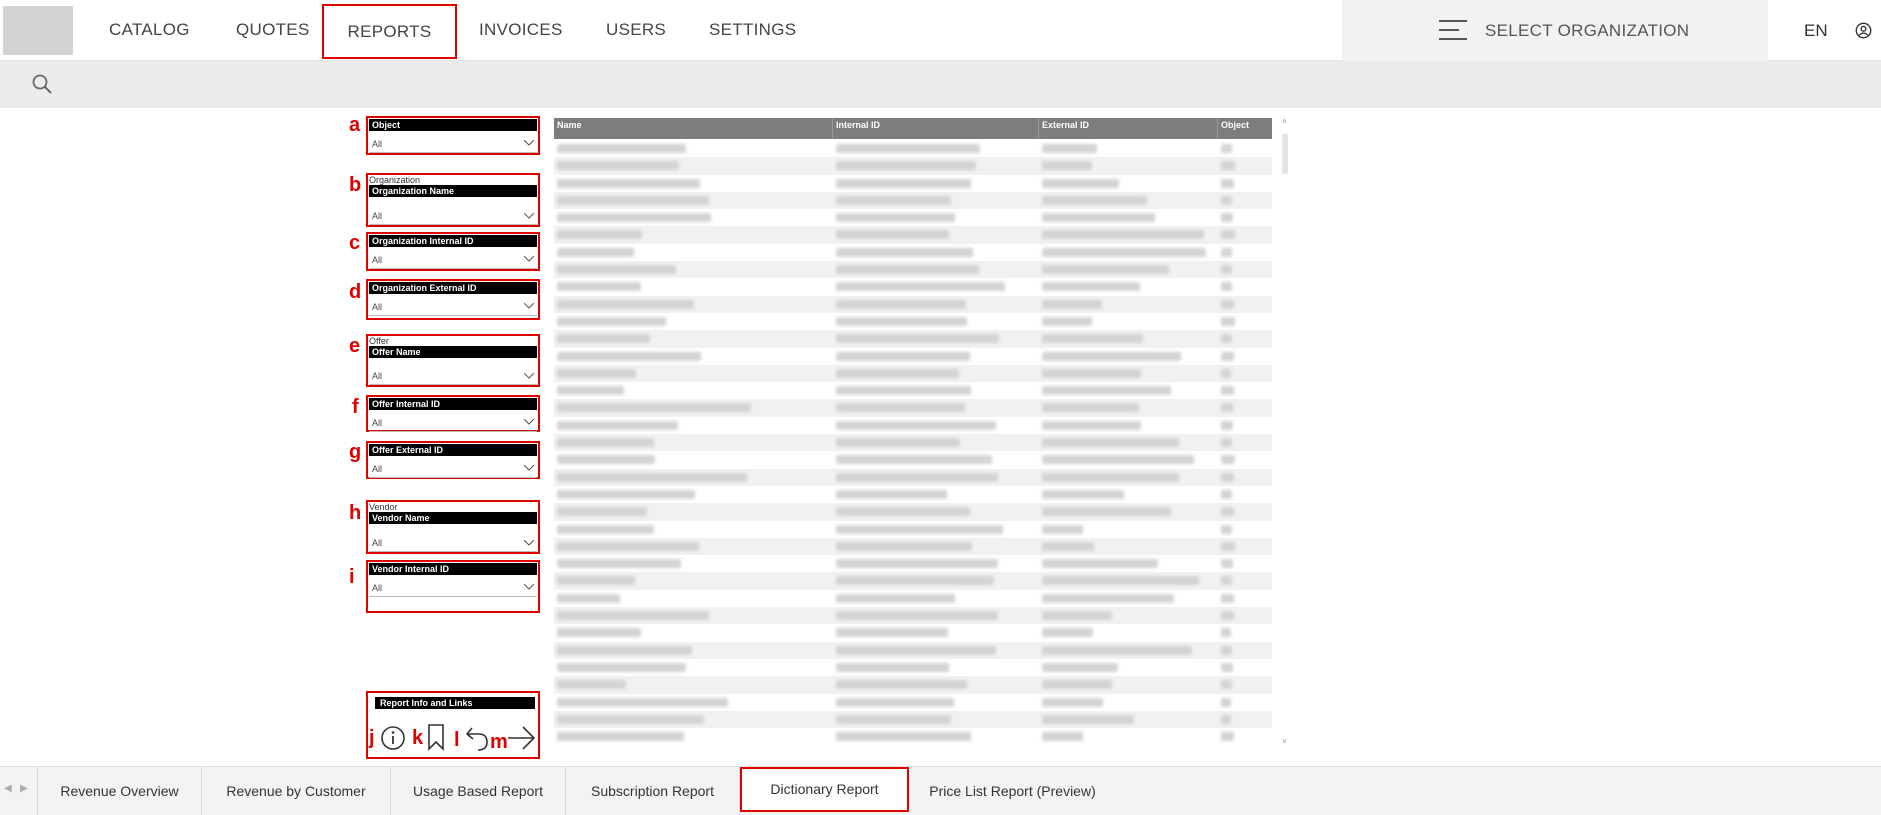 This screenshot has height=815, width=1881. What do you see at coordinates (1012, 791) in the screenshot?
I see `tab-price-list-report: Price List Report (Preview)` at bounding box center [1012, 791].